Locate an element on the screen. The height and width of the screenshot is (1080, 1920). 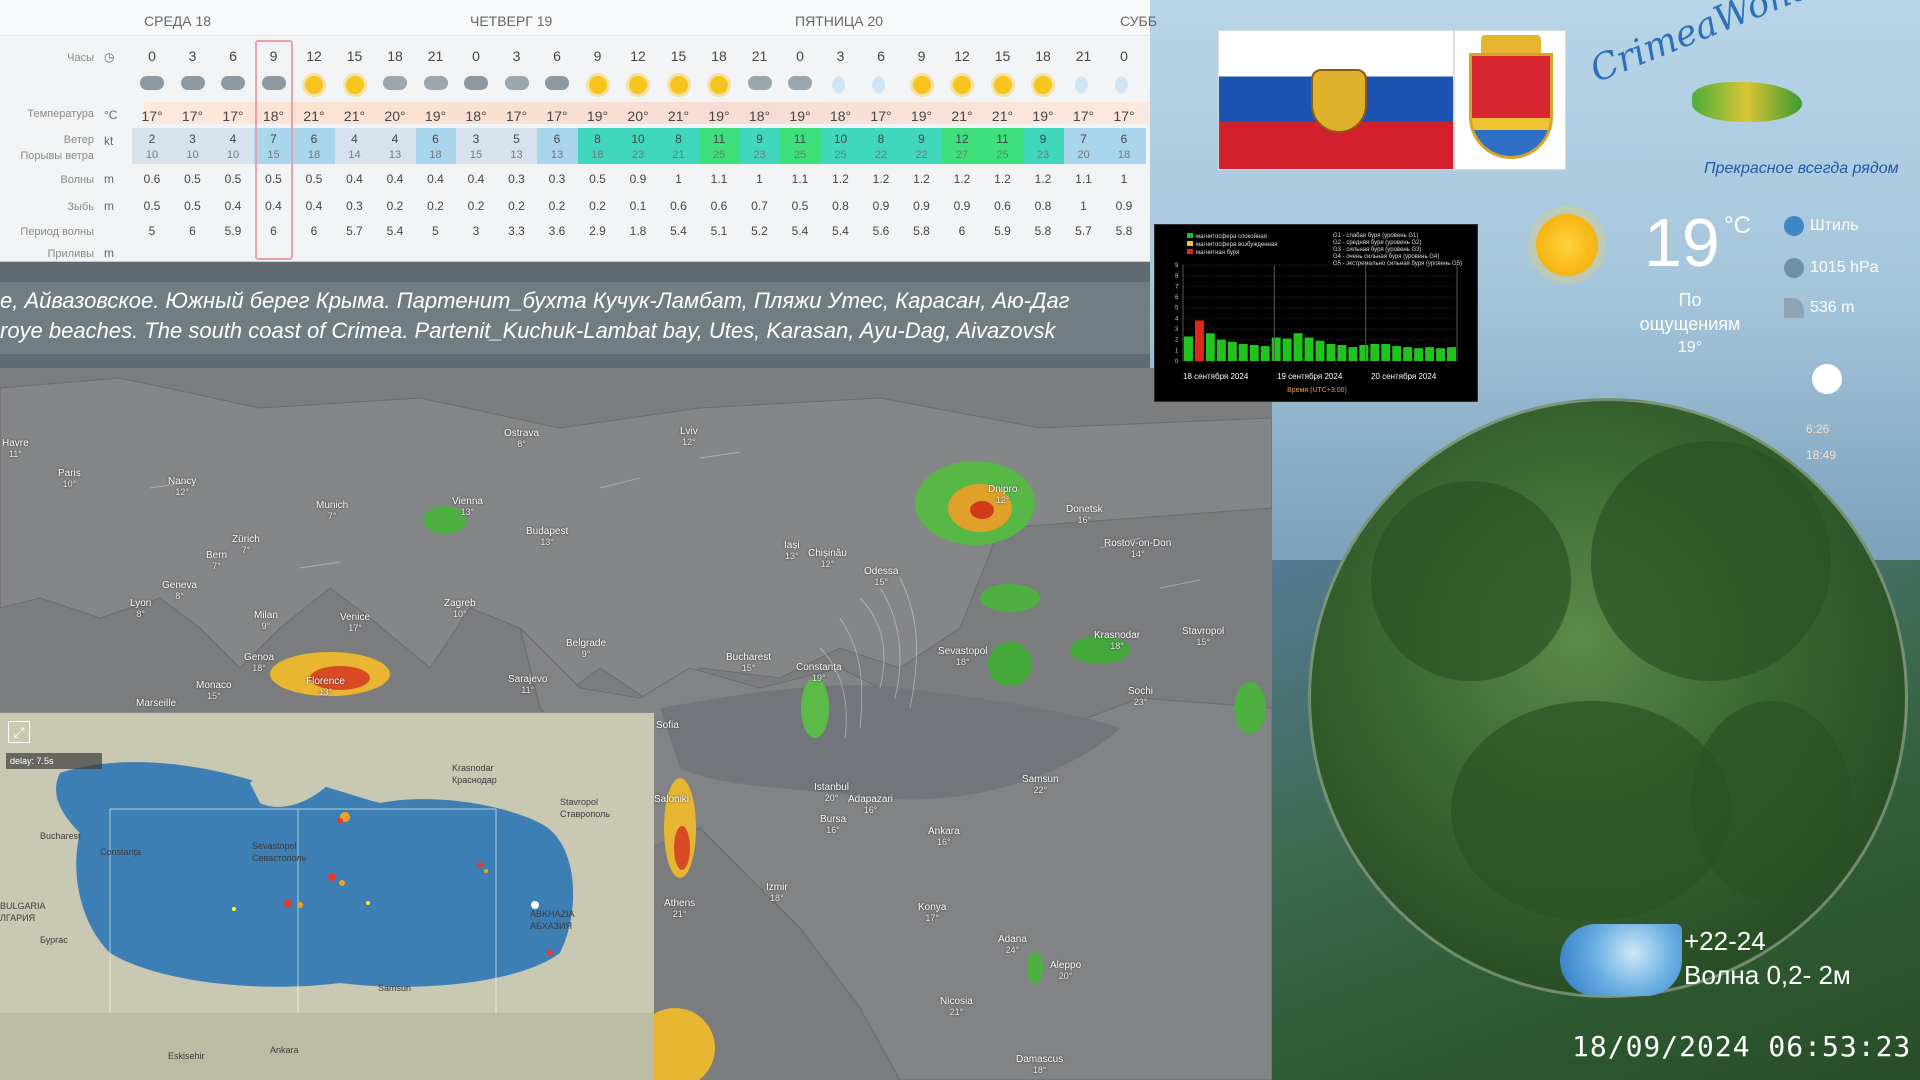
map-city-label: Bern 7° is located at coordinates (217, 560).